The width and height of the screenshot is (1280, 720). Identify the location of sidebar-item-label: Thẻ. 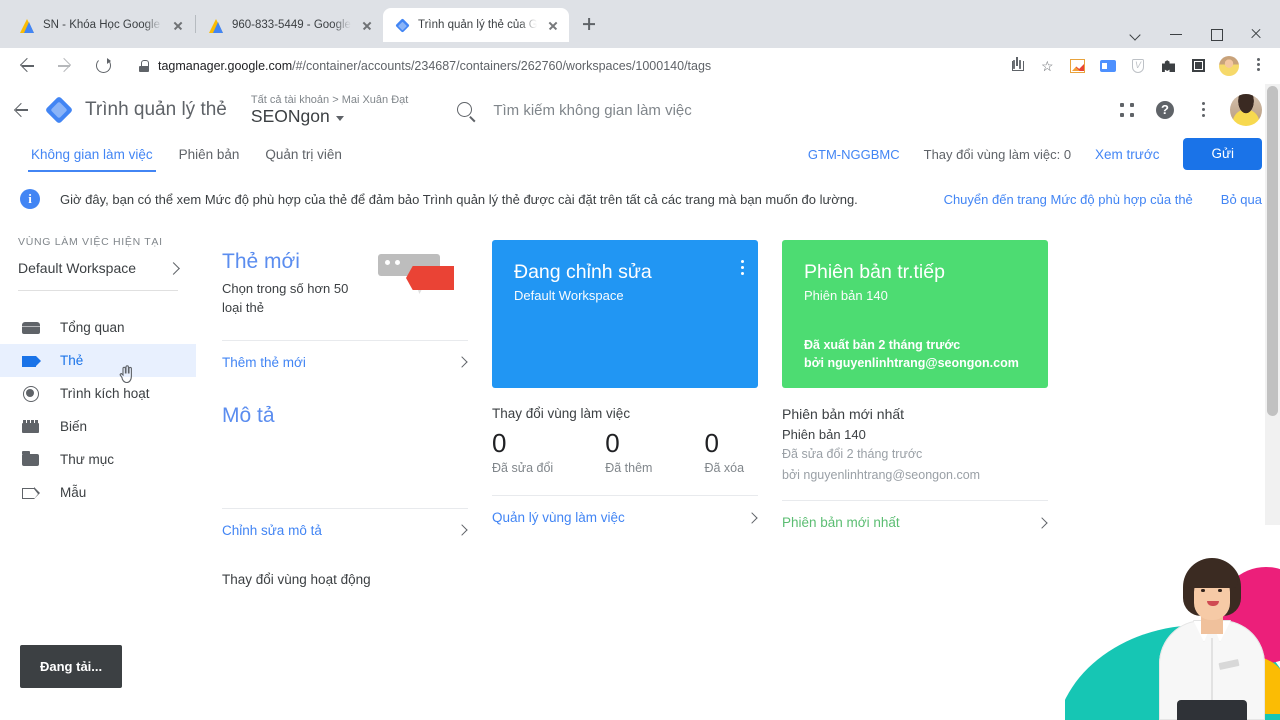
(72, 360).